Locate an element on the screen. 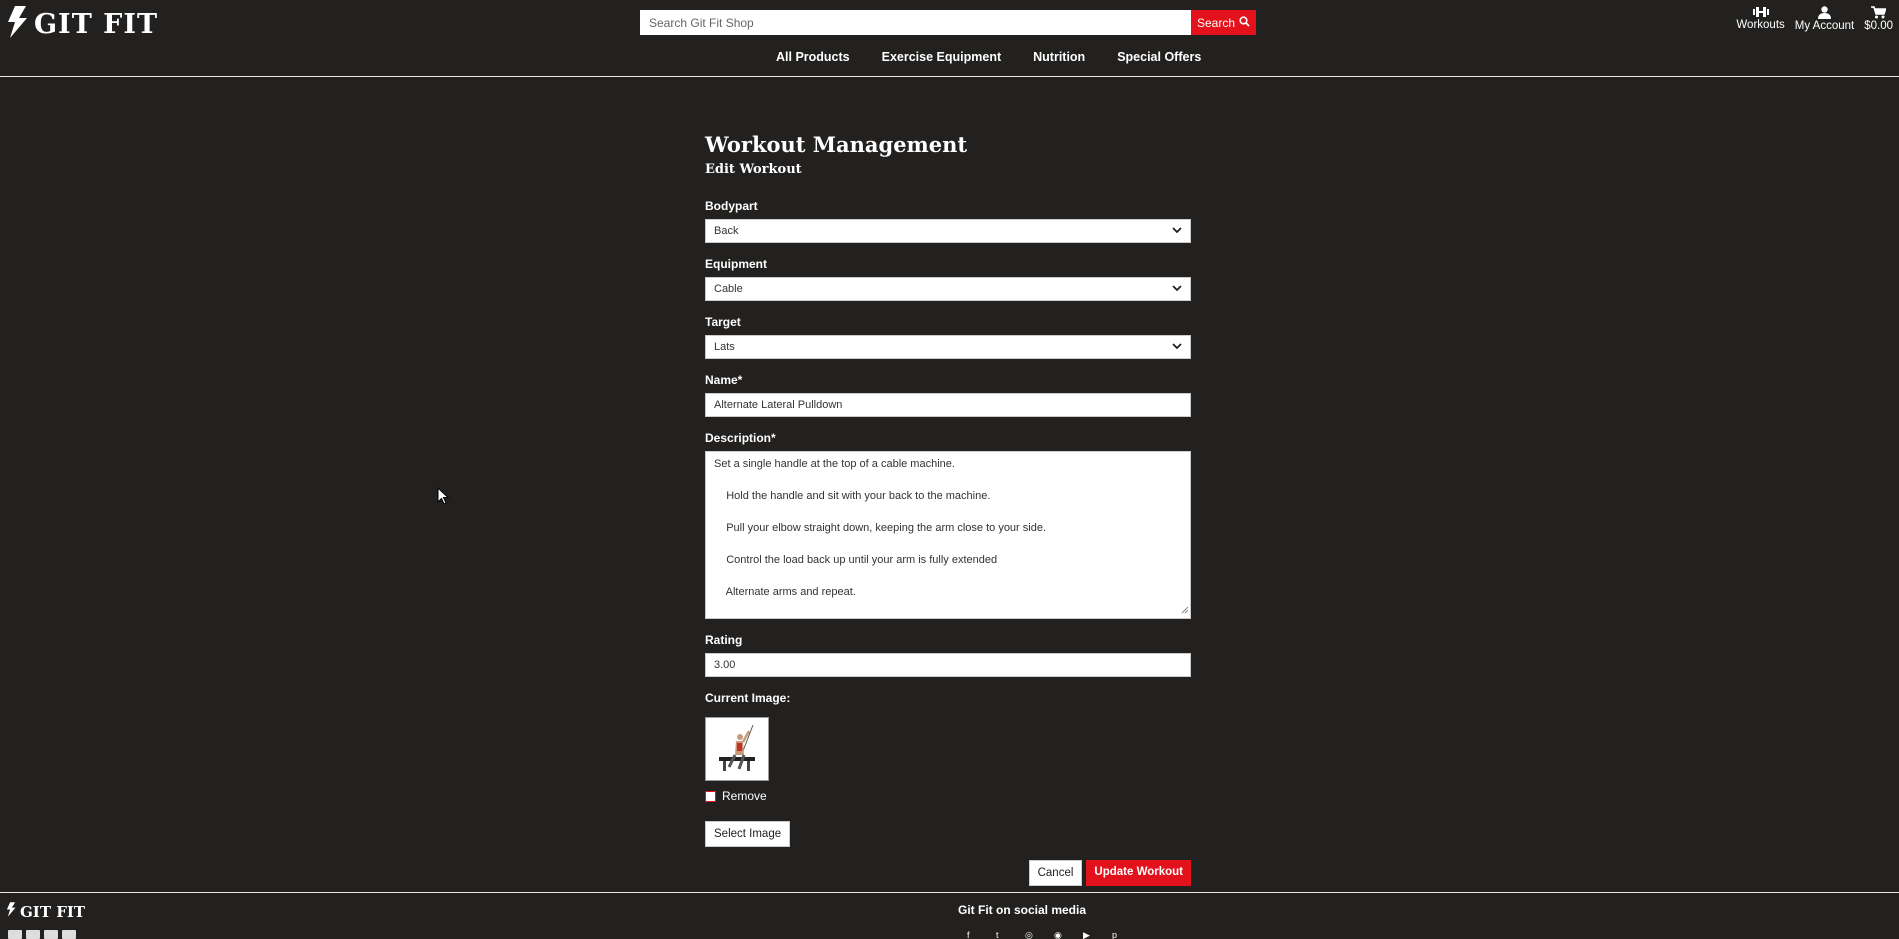 This screenshot has height=939, width=1899. footer-logo: GIT FIT is located at coordinates (45, 912).